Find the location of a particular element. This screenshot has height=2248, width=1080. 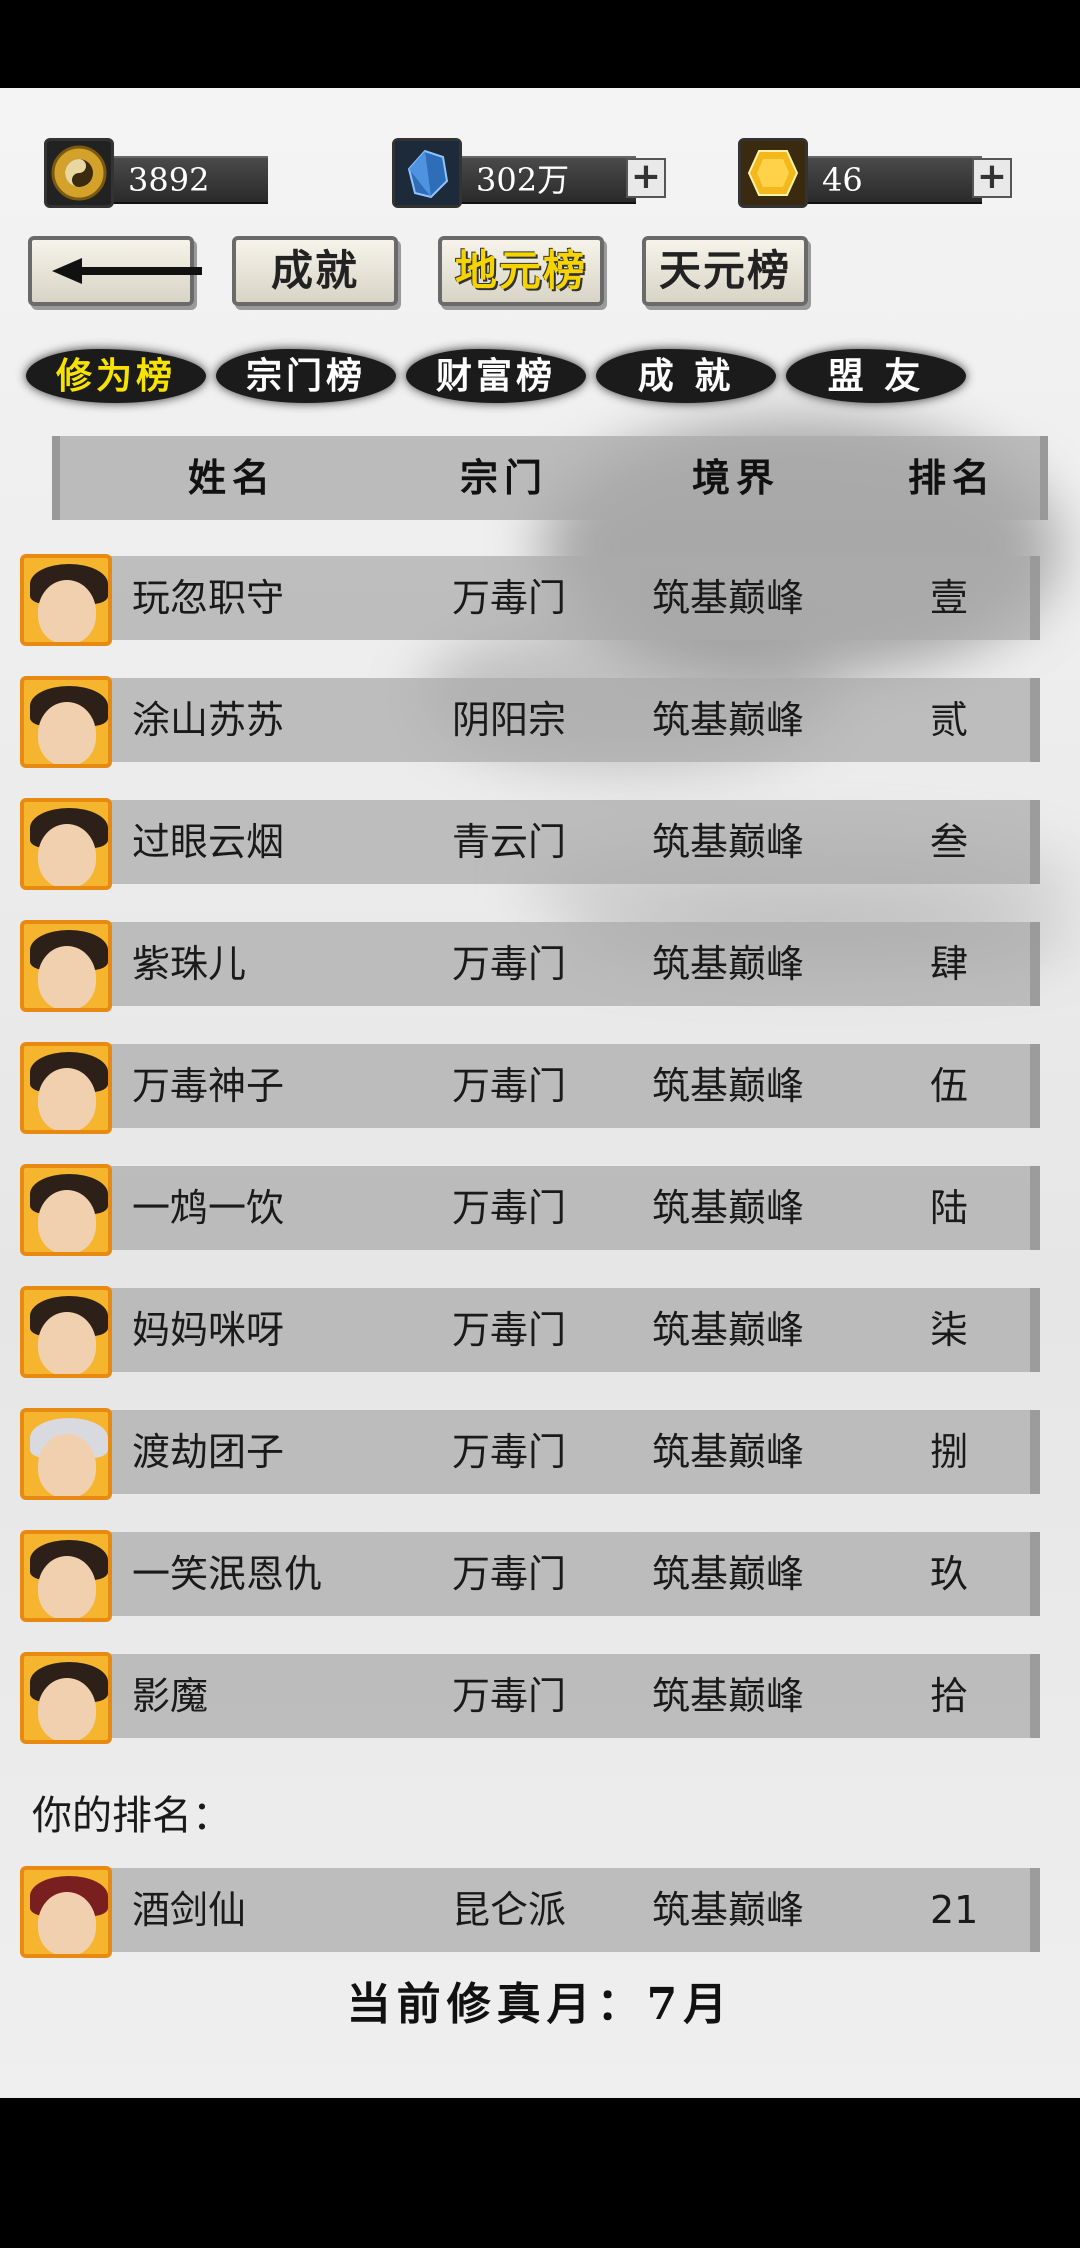

player-rank: 肆 is located at coordinates (949, 964).